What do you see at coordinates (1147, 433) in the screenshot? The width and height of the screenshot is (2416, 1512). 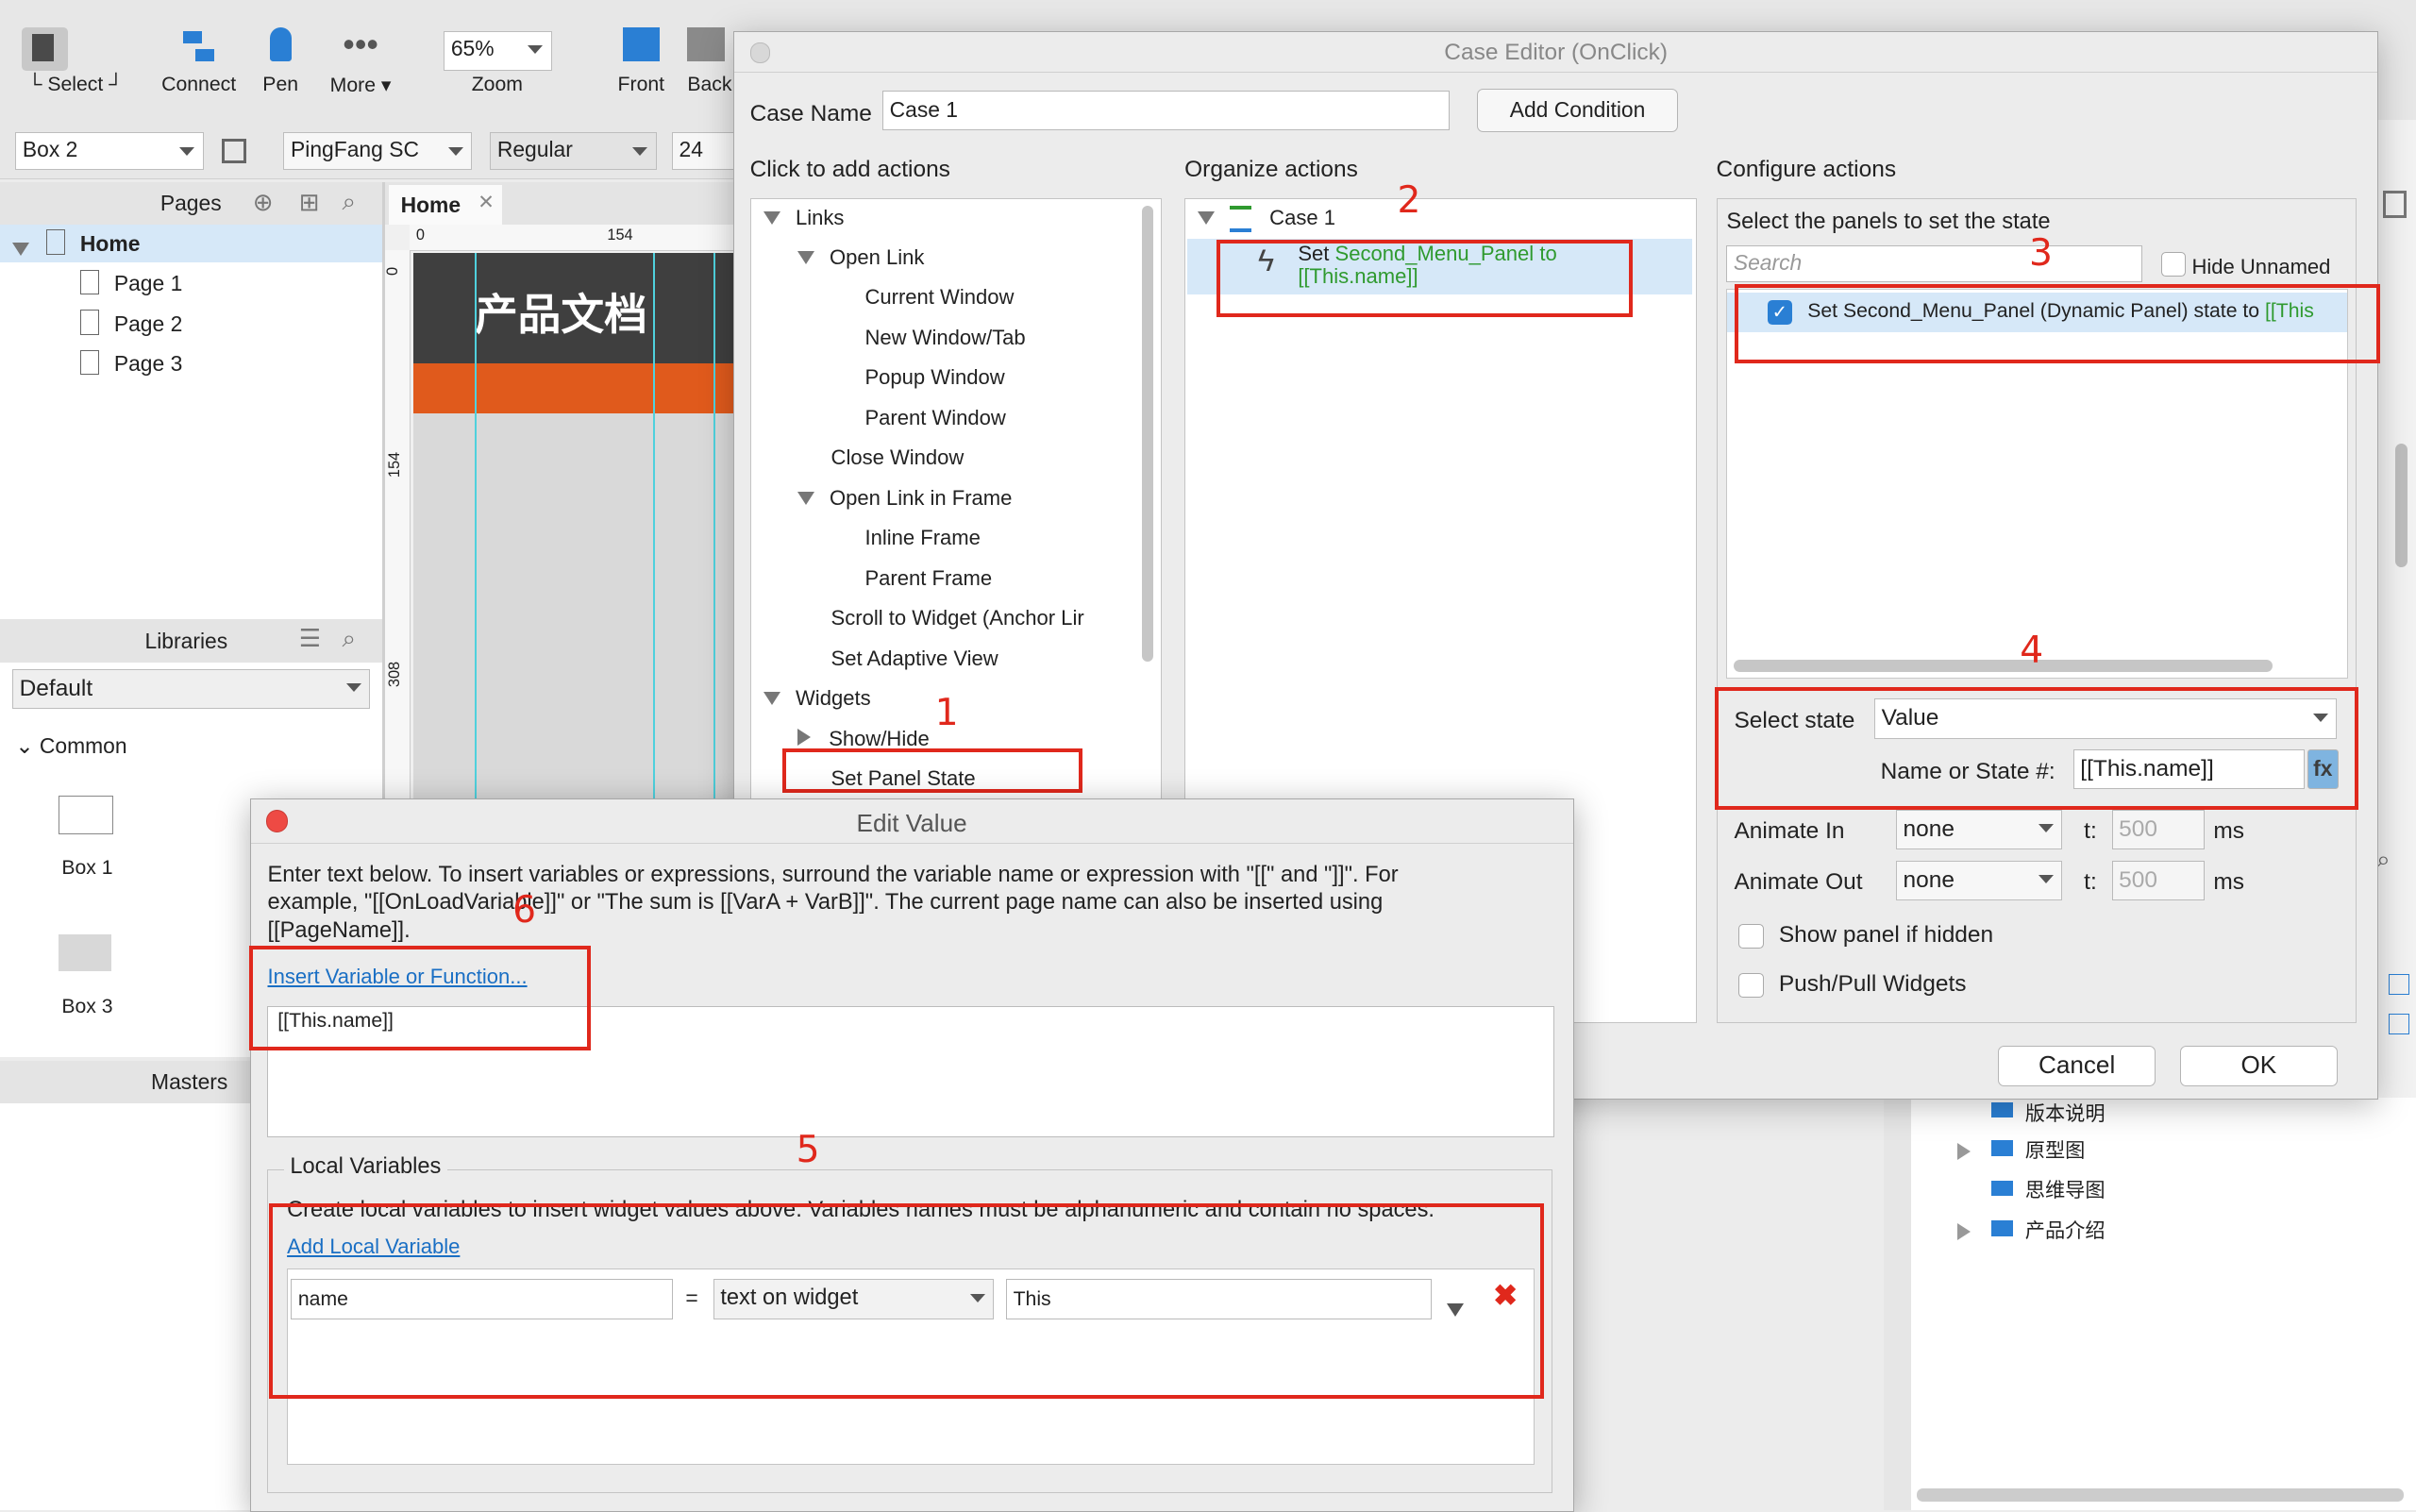 I see `actions-scrollbar` at bounding box center [1147, 433].